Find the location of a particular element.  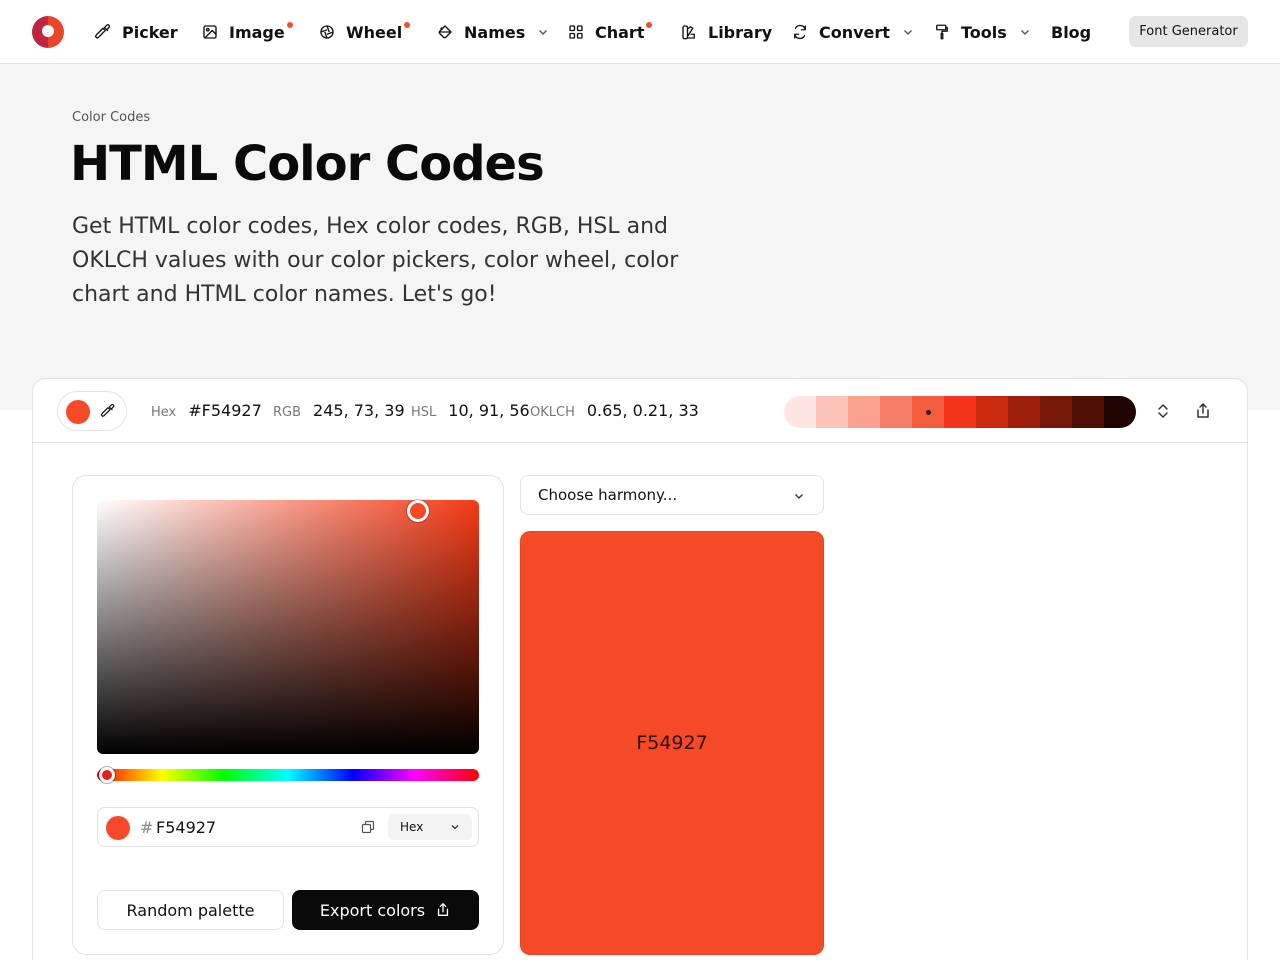

paint-roller-icon is located at coordinates (942, 32).